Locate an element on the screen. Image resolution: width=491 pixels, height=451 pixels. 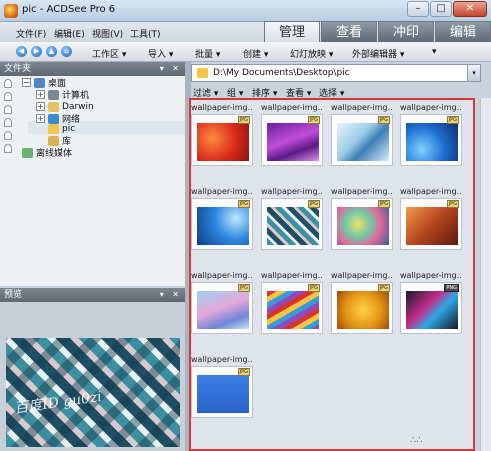
tree-item-offline-media: 离线媒体 is located at coordinates (47, 152).